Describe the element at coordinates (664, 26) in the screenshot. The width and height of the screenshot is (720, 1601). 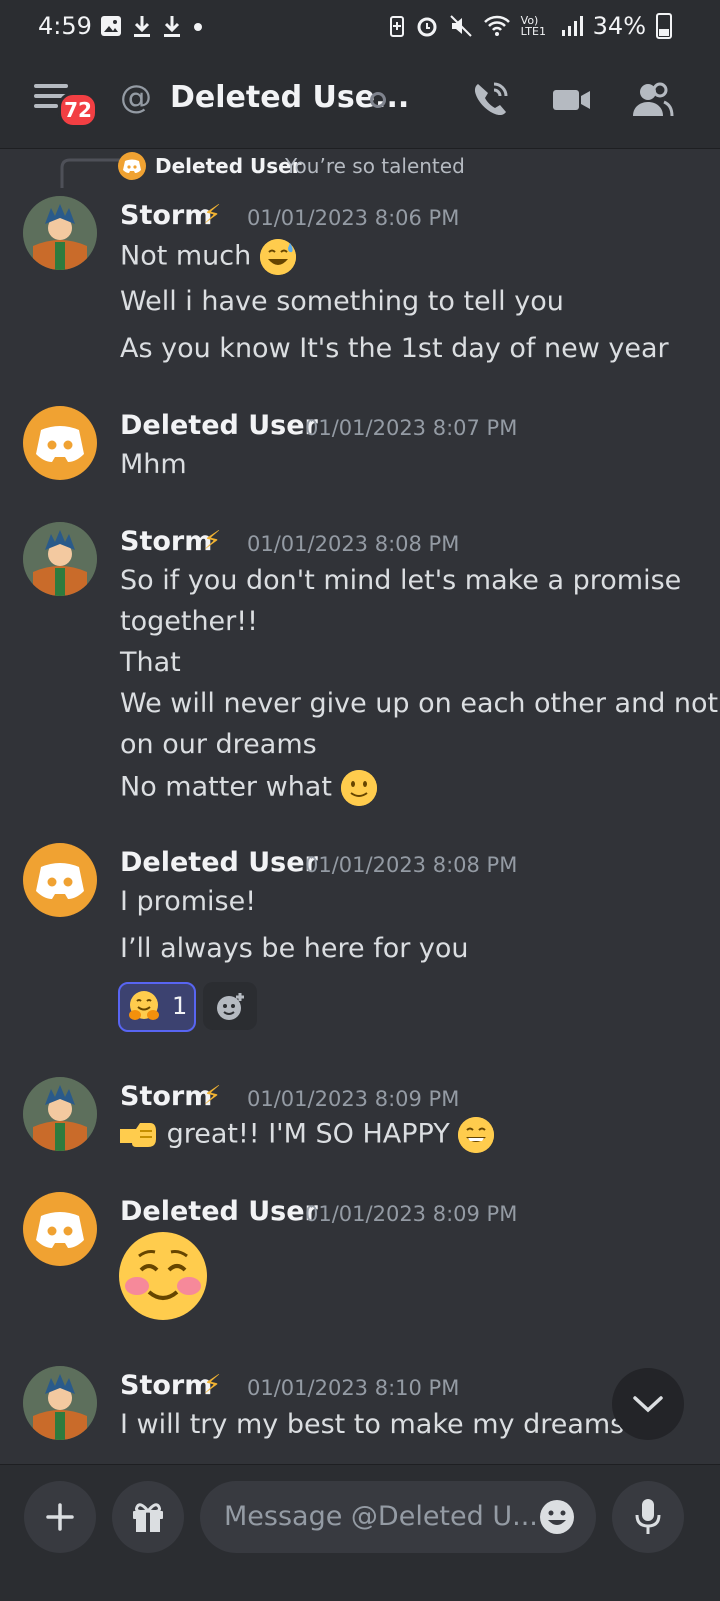
I see `battery-icon` at that location.